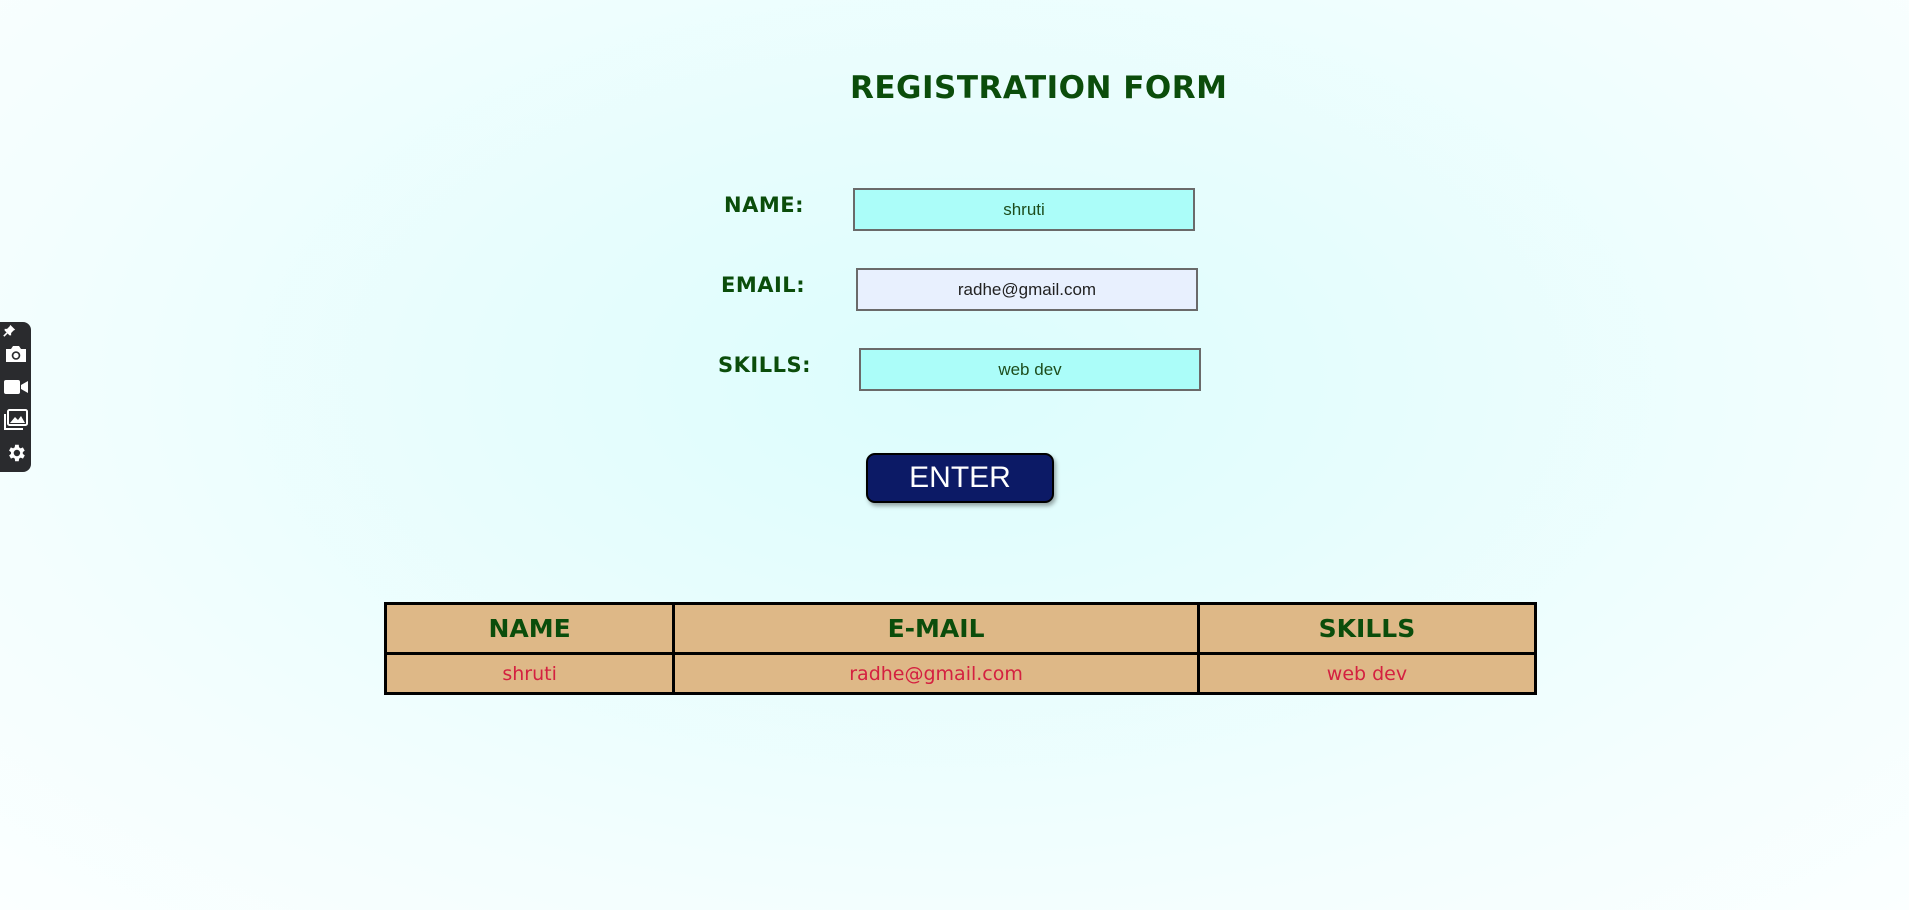  What do you see at coordinates (936, 628) in the screenshot?
I see `column-header-email: E-MAIL` at bounding box center [936, 628].